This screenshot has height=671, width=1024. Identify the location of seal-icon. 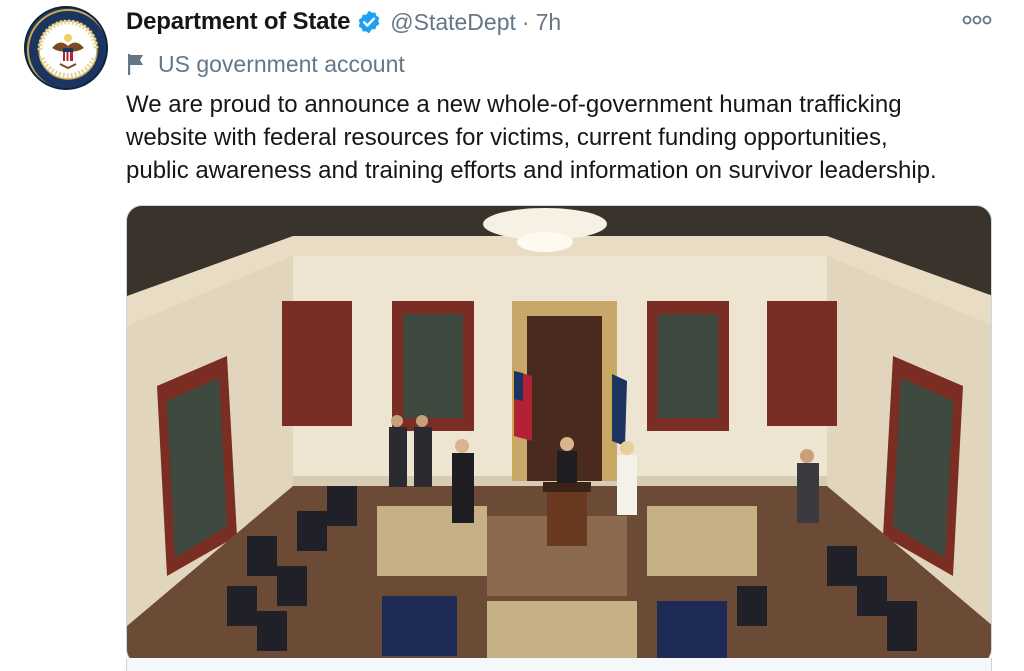
(66, 48).